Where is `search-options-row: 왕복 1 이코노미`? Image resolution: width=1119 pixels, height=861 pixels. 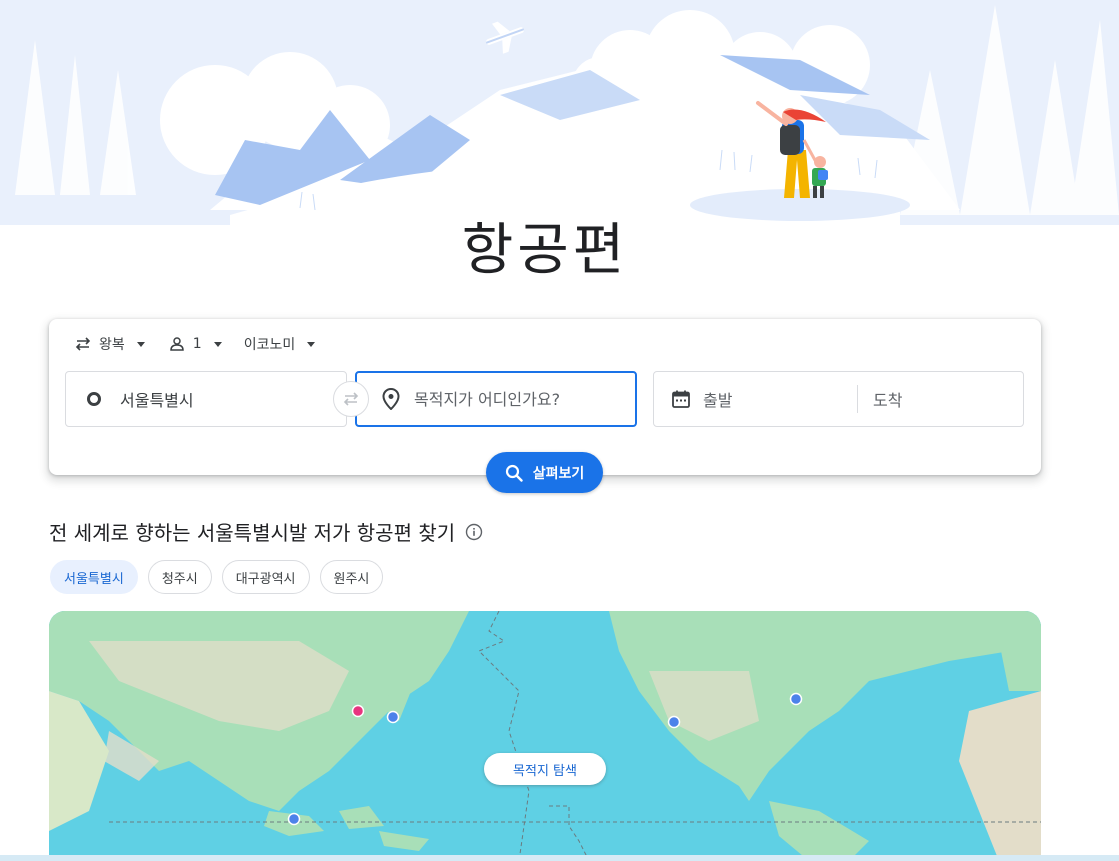
search-options-row: 왕복 1 이코노미 is located at coordinates (205, 344).